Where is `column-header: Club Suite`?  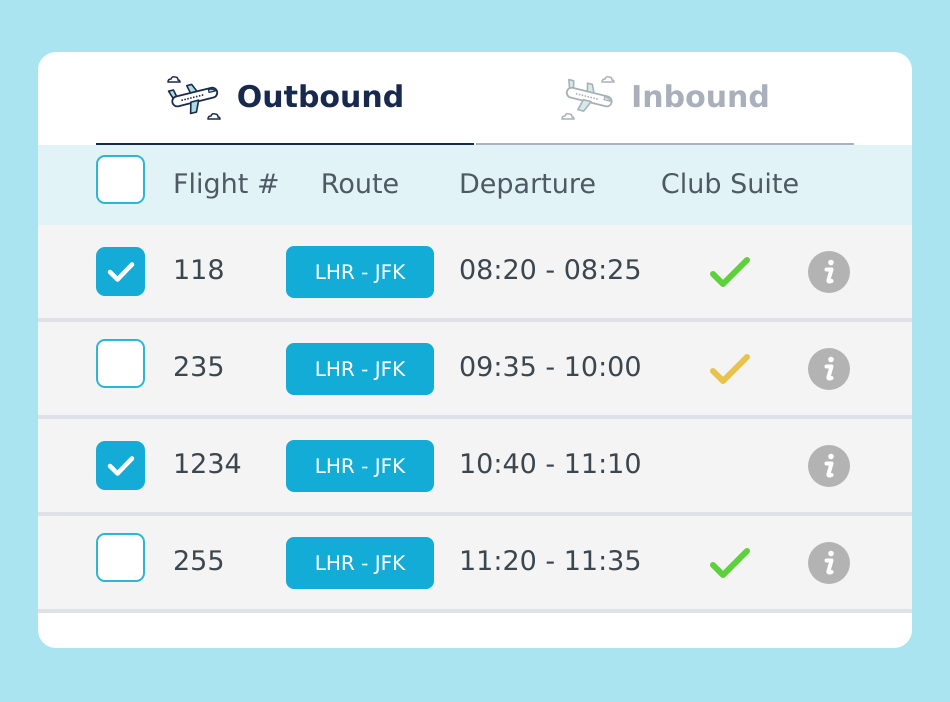 column-header: Club Suite is located at coordinates (730, 185).